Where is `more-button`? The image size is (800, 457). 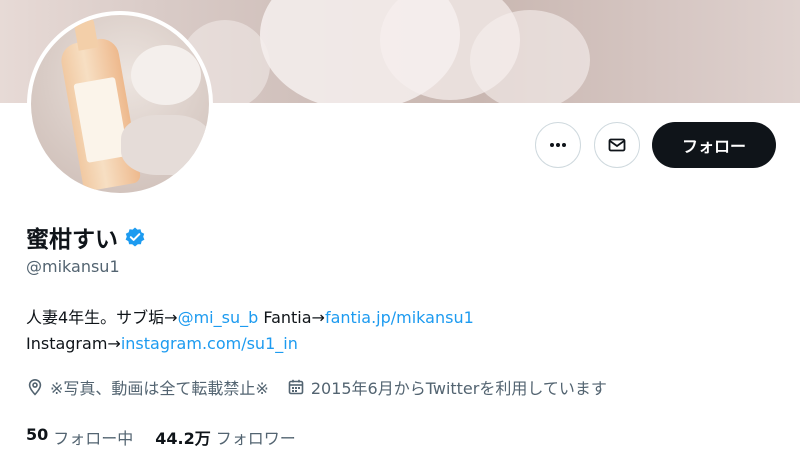 more-button is located at coordinates (558, 145).